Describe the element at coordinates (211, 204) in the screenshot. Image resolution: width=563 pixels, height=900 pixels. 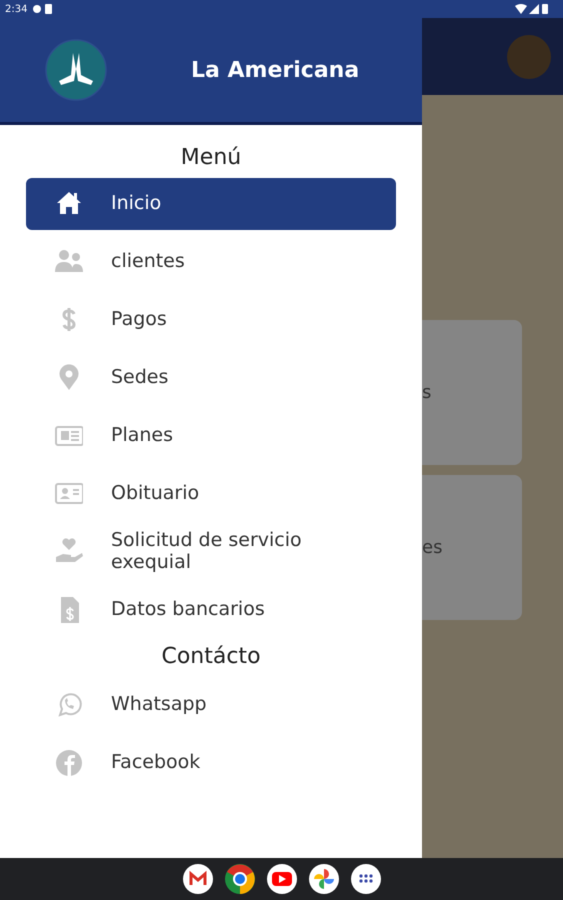
I see `menu-item: Inicio` at that location.